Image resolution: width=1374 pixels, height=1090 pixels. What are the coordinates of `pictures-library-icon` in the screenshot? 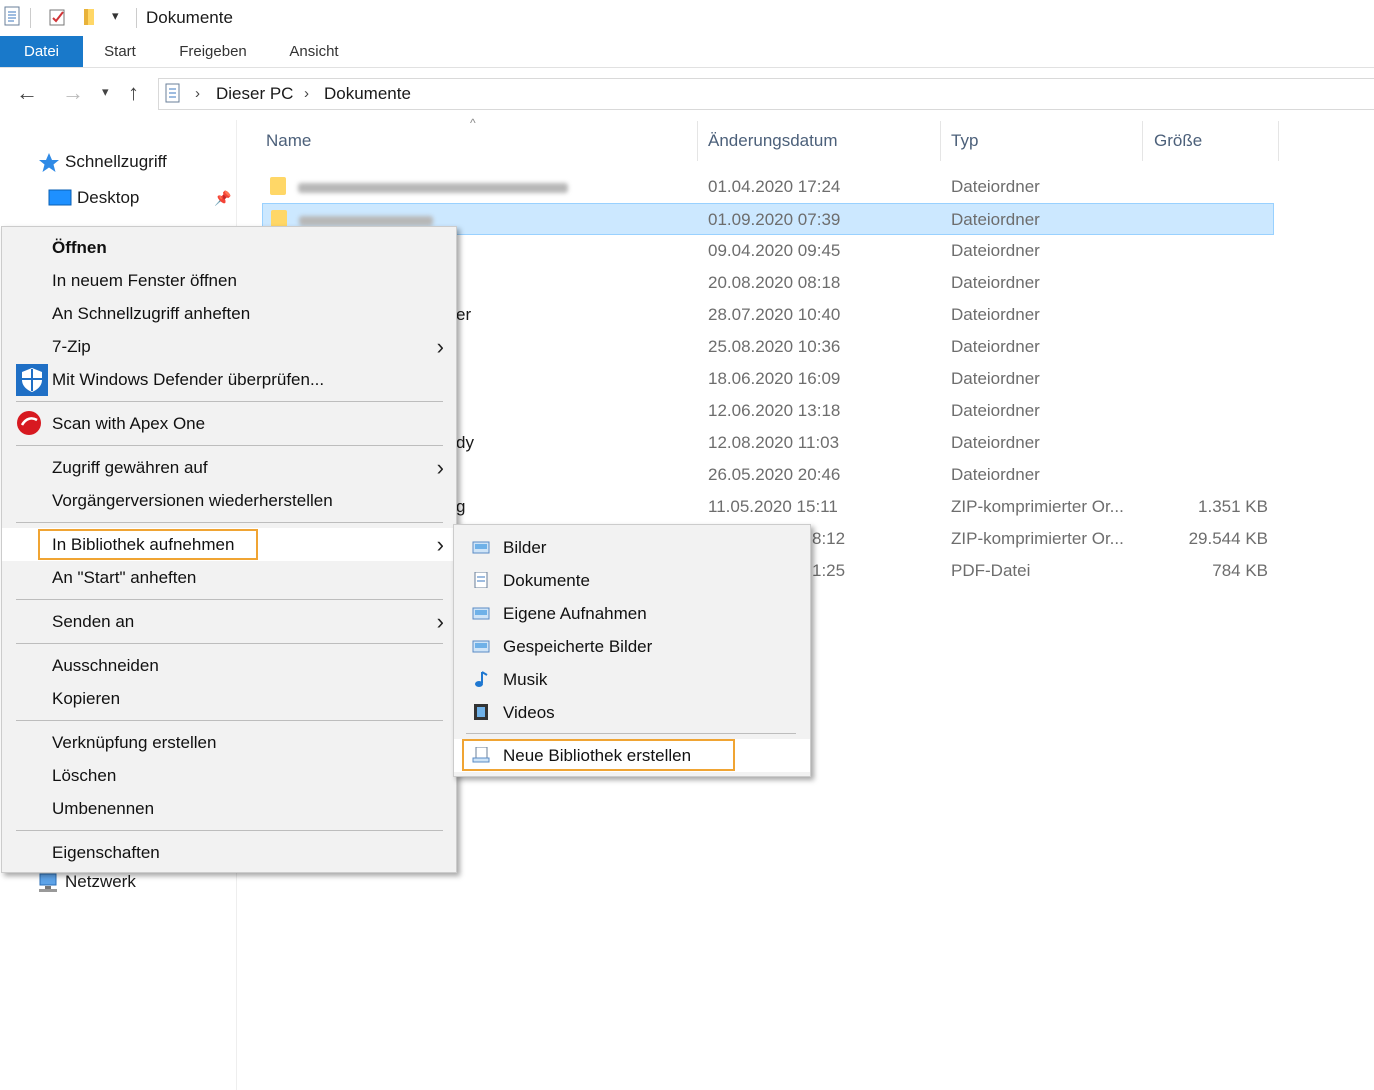 It's located at (481, 547).